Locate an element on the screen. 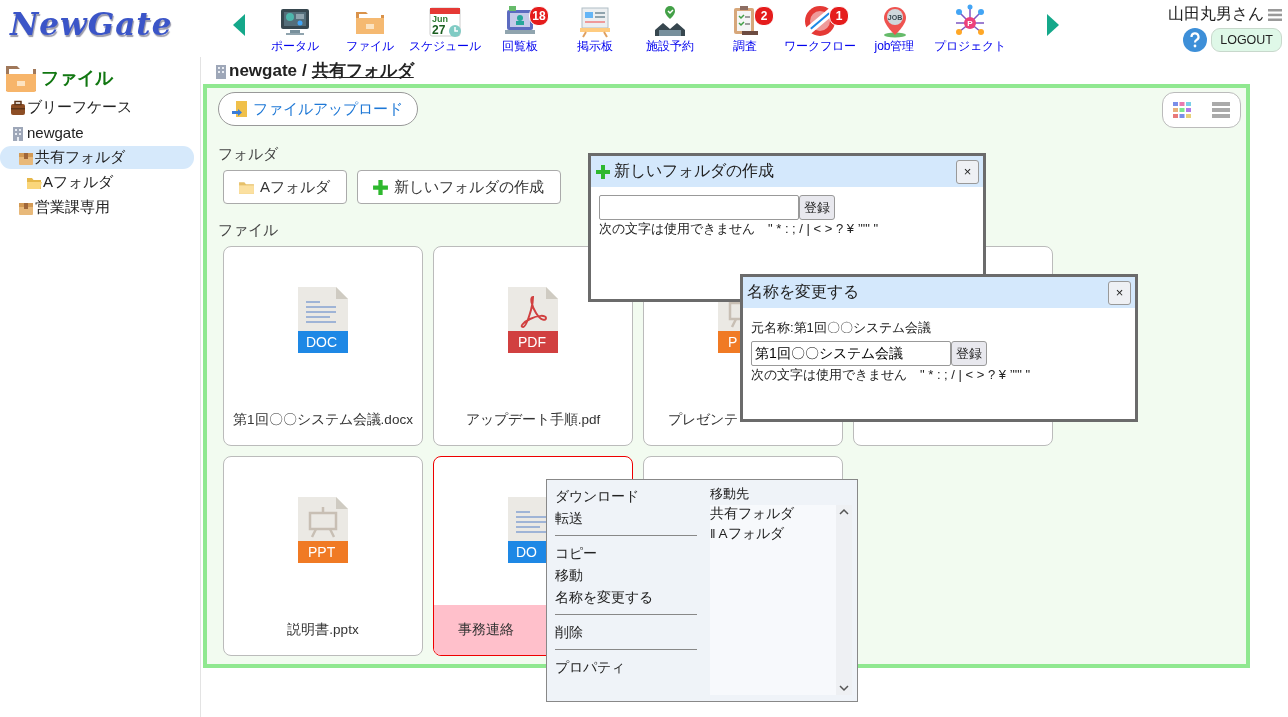  folder-tree-item: 共有フォルダ is located at coordinates (97, 157).